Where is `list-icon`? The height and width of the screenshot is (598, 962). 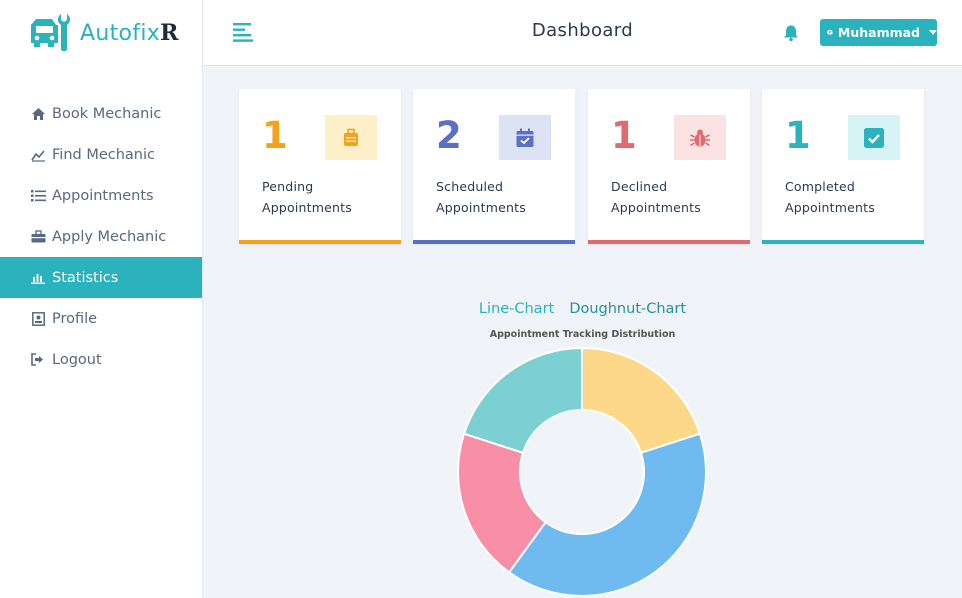 list-icon is located at coordinates (38, 196).